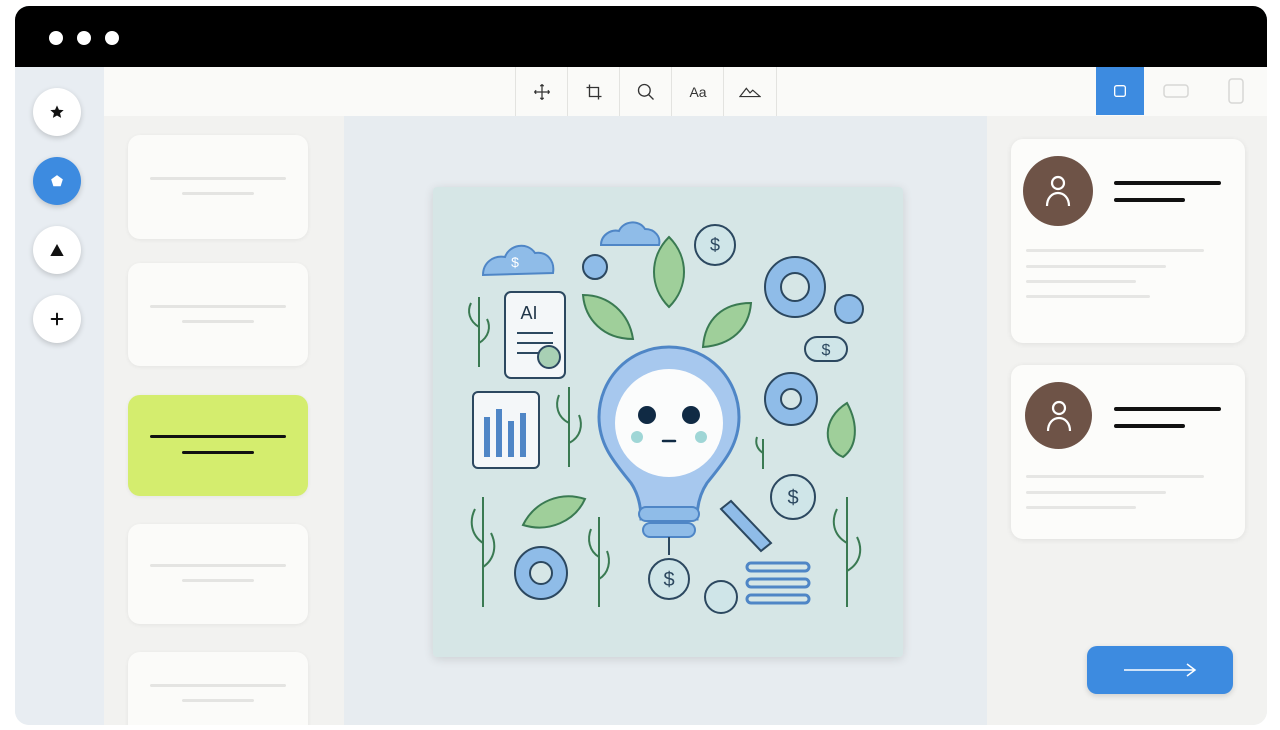 The height and width of the screenshot is (730, 1280). Describe the element at coordinates (59, 396) in the screenshot. I see `tool-rail` at that location.